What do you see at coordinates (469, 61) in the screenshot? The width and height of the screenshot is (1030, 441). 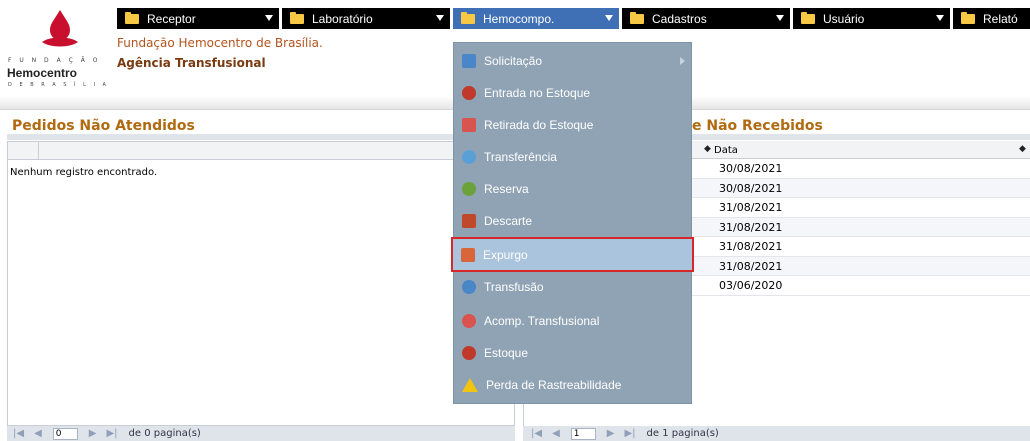 I see `request-icon` at bounding box center [469, 61].